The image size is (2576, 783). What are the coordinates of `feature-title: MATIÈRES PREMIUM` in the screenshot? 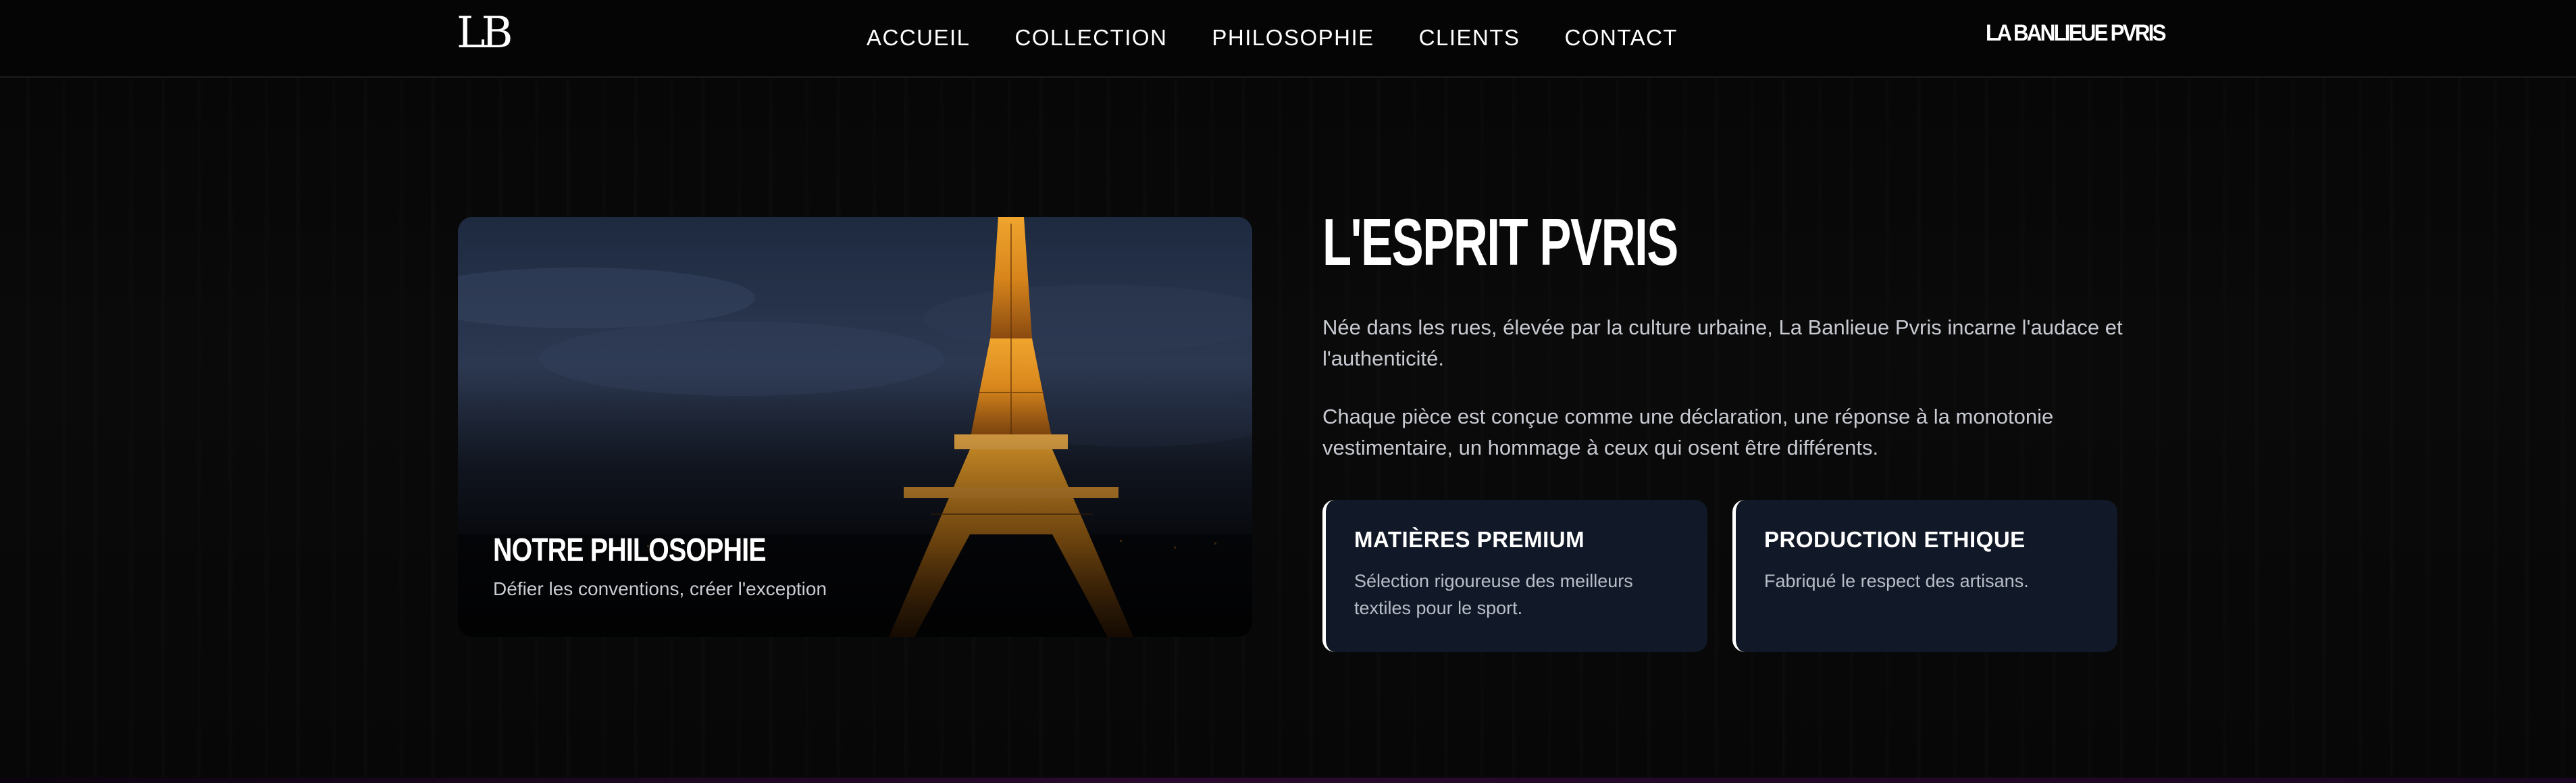 It's located at (1469, 539).